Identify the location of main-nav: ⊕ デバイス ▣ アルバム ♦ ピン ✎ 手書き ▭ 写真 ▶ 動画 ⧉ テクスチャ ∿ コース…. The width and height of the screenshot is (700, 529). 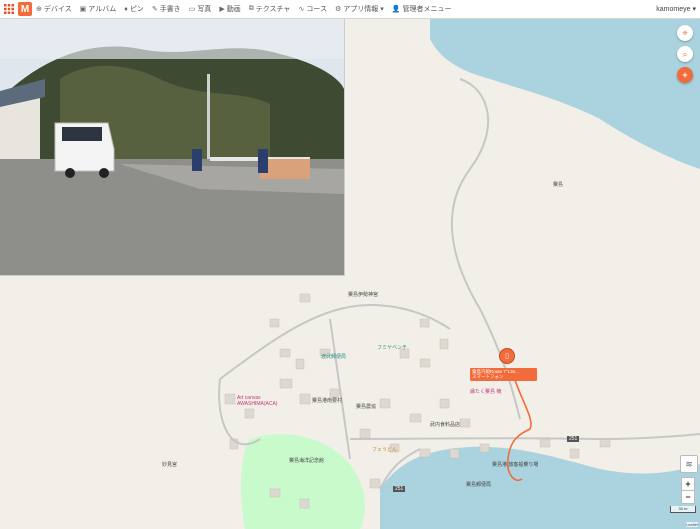
(243, 9).